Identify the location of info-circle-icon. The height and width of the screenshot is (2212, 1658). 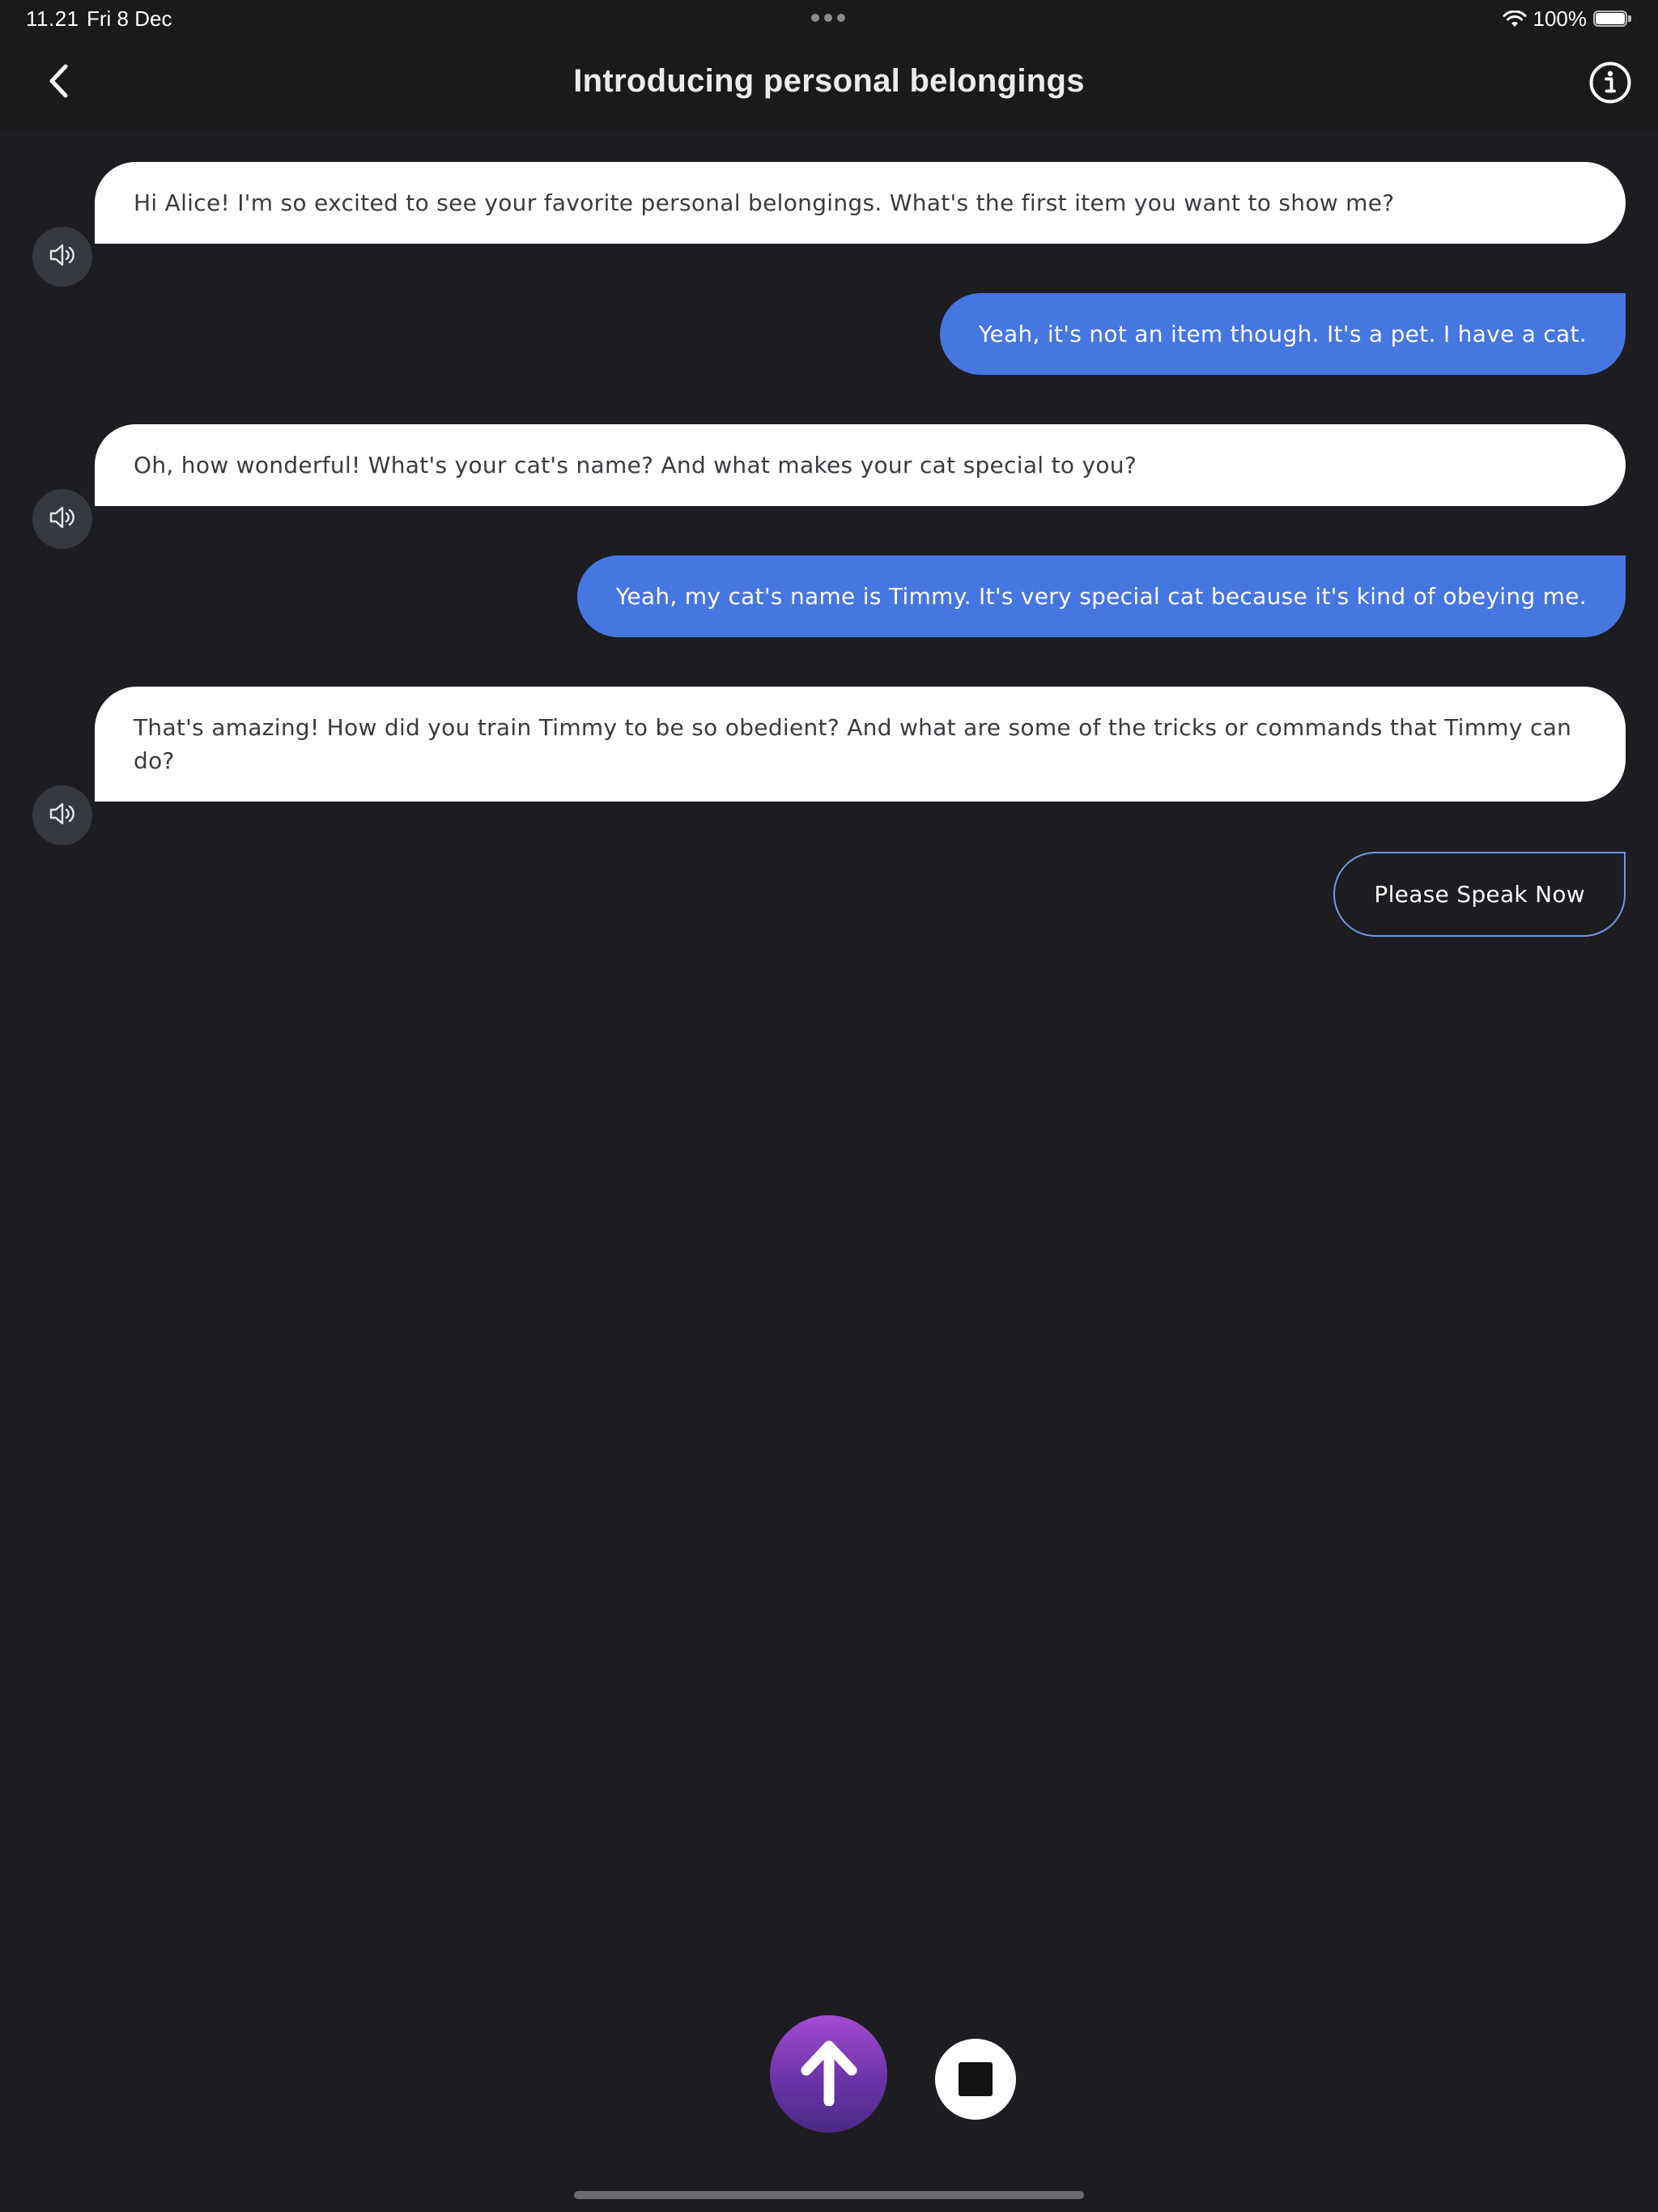
(1610, 85).